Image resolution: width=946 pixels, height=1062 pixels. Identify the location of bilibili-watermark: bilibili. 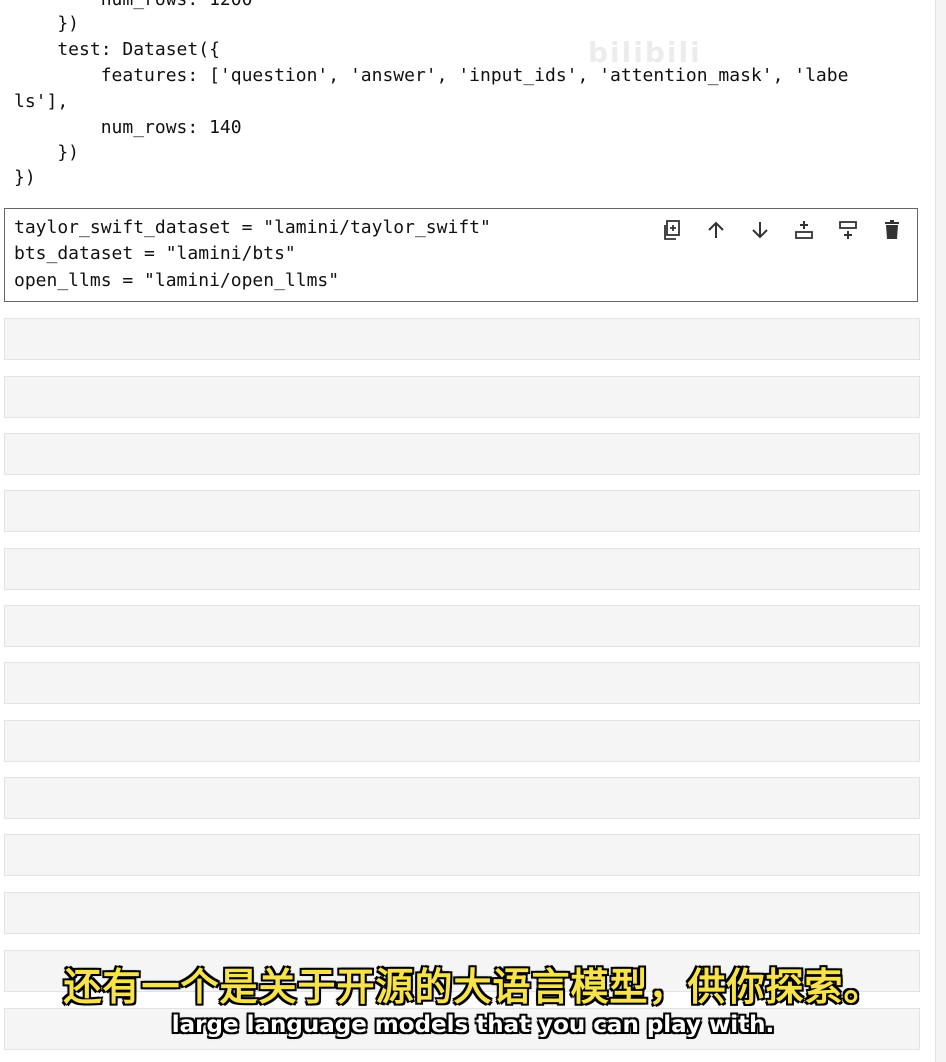
(645, 52).